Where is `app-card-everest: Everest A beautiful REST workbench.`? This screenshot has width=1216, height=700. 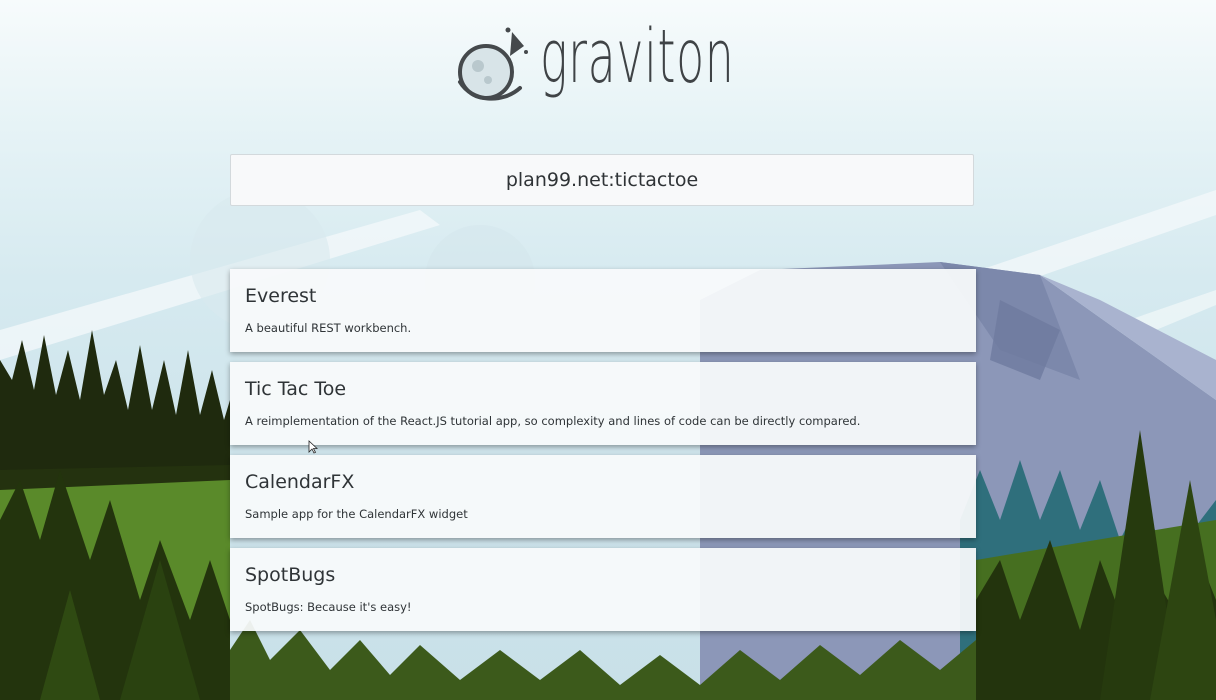
app-card-everest: Everest A beautiful REST workbench. is located at coordinates (603, 310).